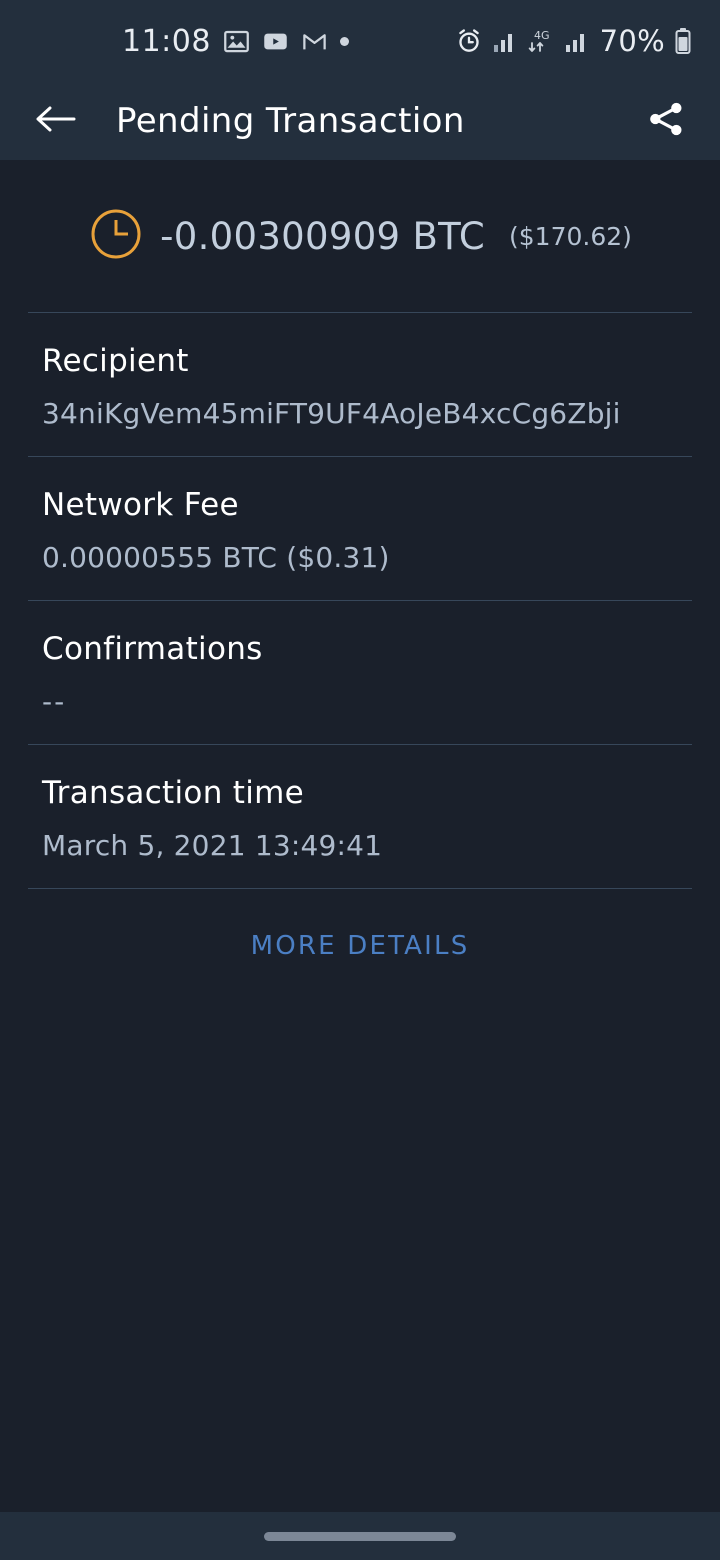 Image resolution: width=720 pixels, height=1560 pixels. I want to click on back-button, so click(55, 121).